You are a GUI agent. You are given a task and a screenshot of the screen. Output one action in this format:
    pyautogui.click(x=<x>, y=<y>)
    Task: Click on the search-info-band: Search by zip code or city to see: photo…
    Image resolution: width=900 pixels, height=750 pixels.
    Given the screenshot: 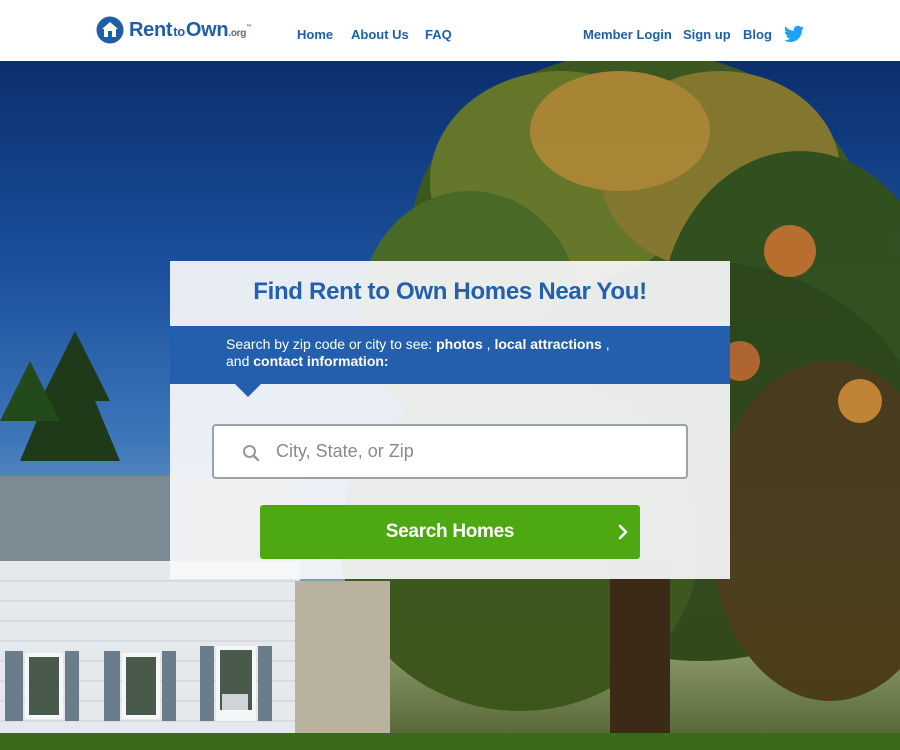 What is the action you would take?
    pyautogui.click(x=450, y=355)
    